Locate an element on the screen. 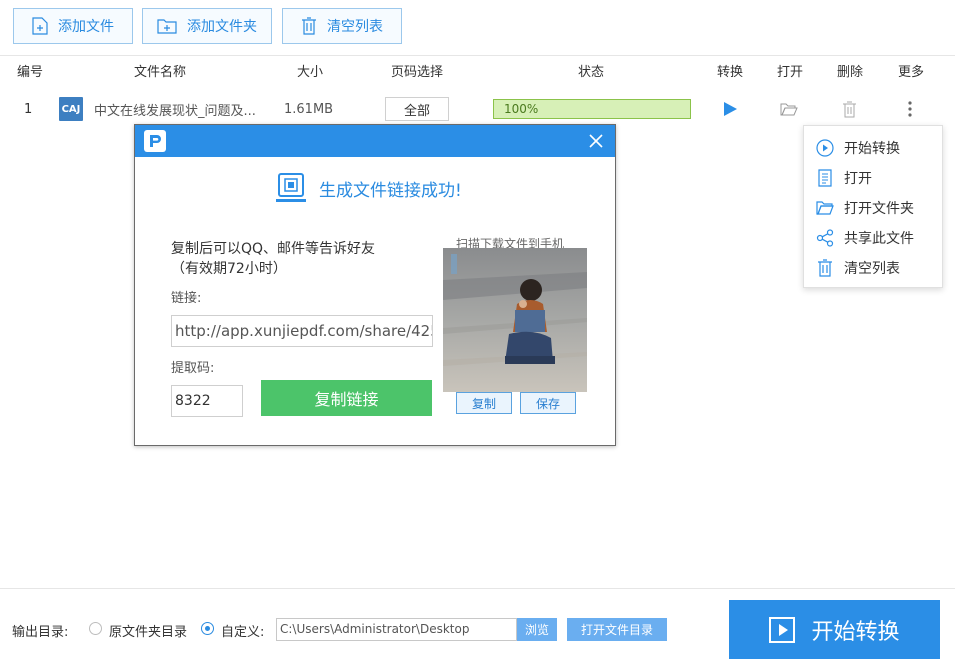 This screenshot has width=955, height=667. browse-button: 浏览 is located at coordinates (537, 629).